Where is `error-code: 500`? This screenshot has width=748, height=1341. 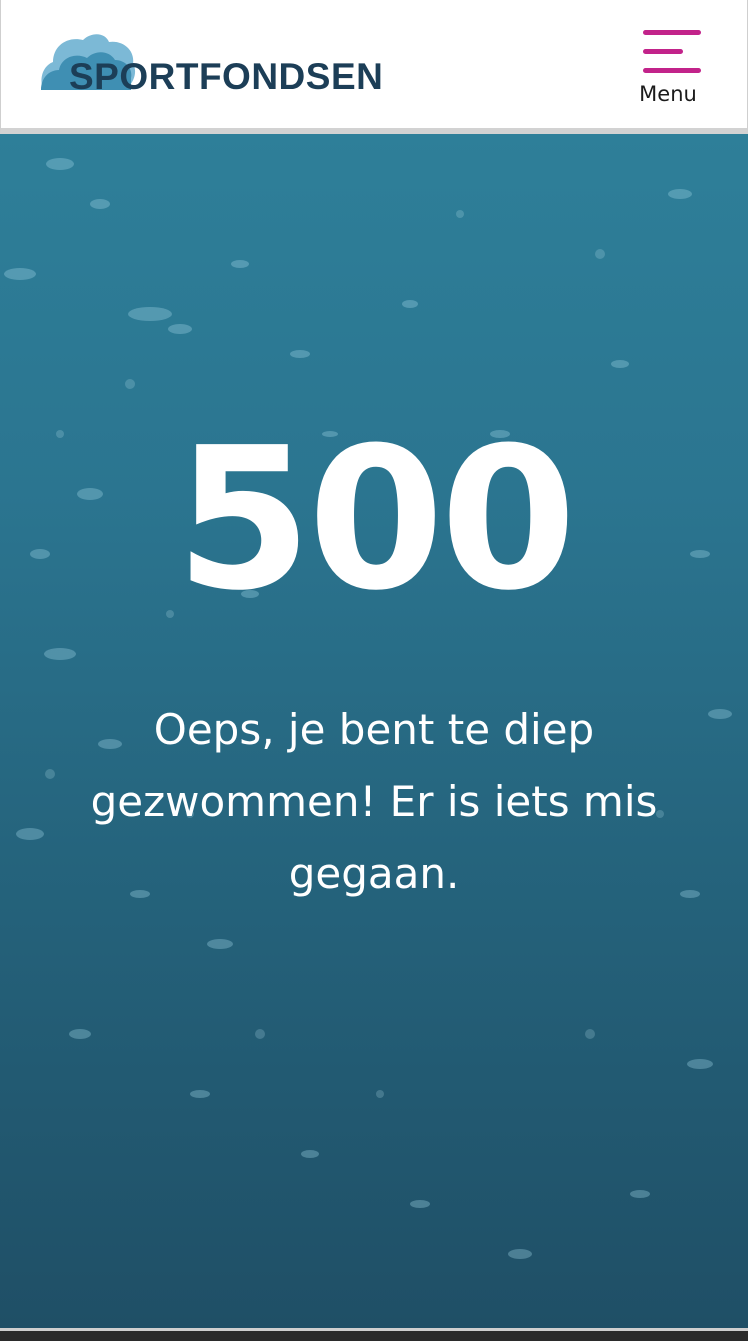 error-code: 500 is located at coordinates (375, 520).